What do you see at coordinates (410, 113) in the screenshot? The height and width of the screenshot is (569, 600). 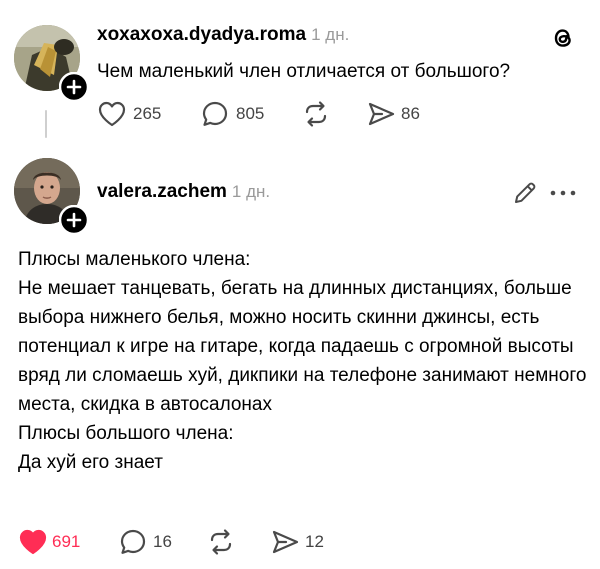 I see `share-count: 86` at bounding box center [410, 113].